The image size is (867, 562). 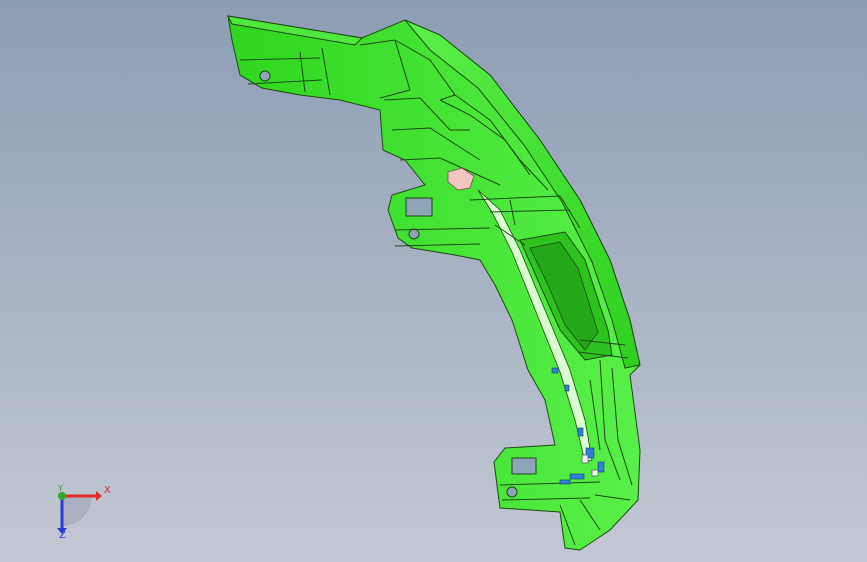 What do you see at coordinates (107, 490) in the screenshot?
I see `triad-x-label: X` at bounding box center [107, 490].